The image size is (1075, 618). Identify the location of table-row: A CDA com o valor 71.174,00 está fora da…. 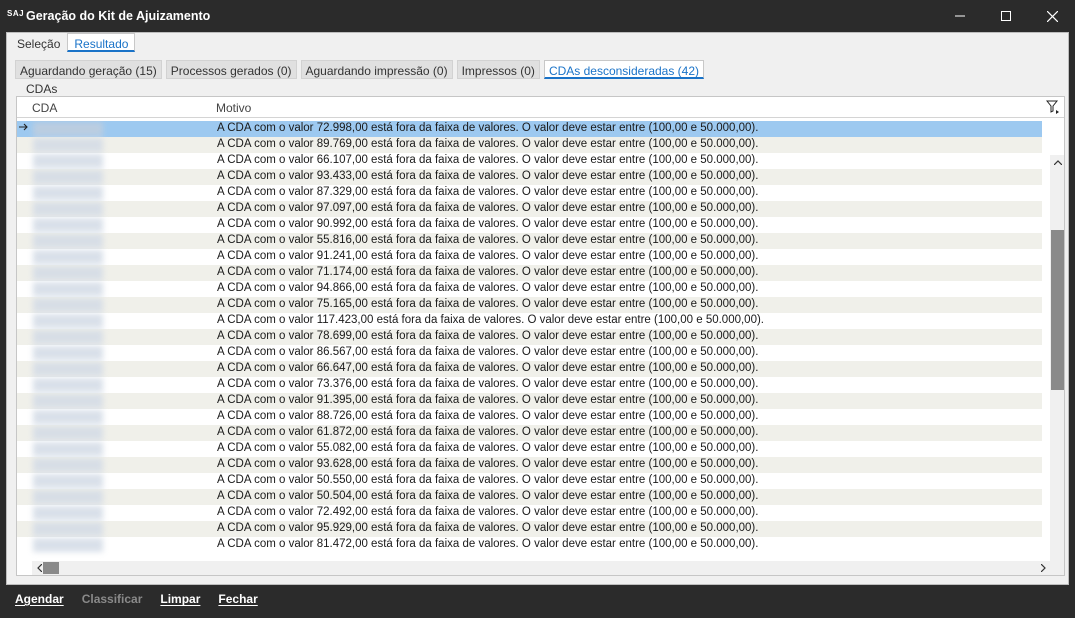
(529, 273).